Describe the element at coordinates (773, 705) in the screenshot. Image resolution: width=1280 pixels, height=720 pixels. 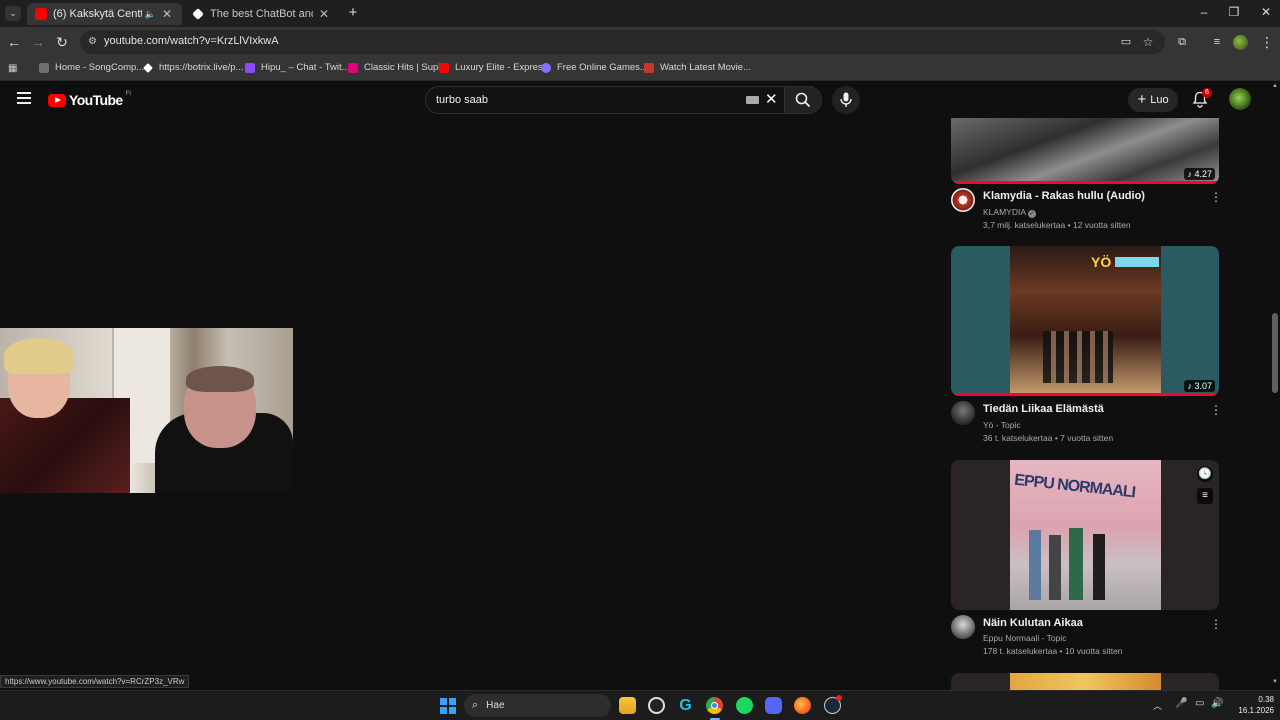
I see `discord-icon` at that location.